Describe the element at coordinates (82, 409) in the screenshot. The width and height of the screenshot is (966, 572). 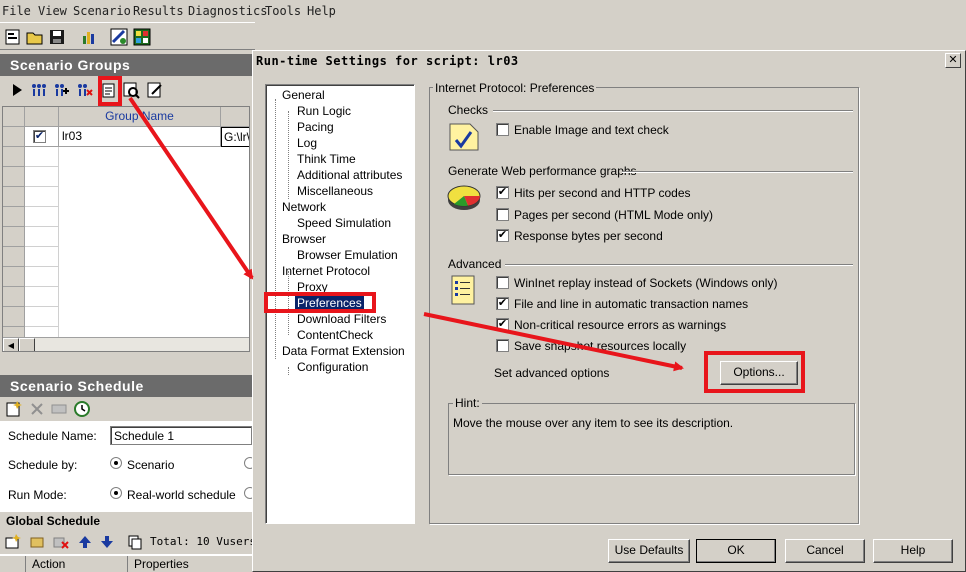
I see `schedule-clock-icon` at that location.